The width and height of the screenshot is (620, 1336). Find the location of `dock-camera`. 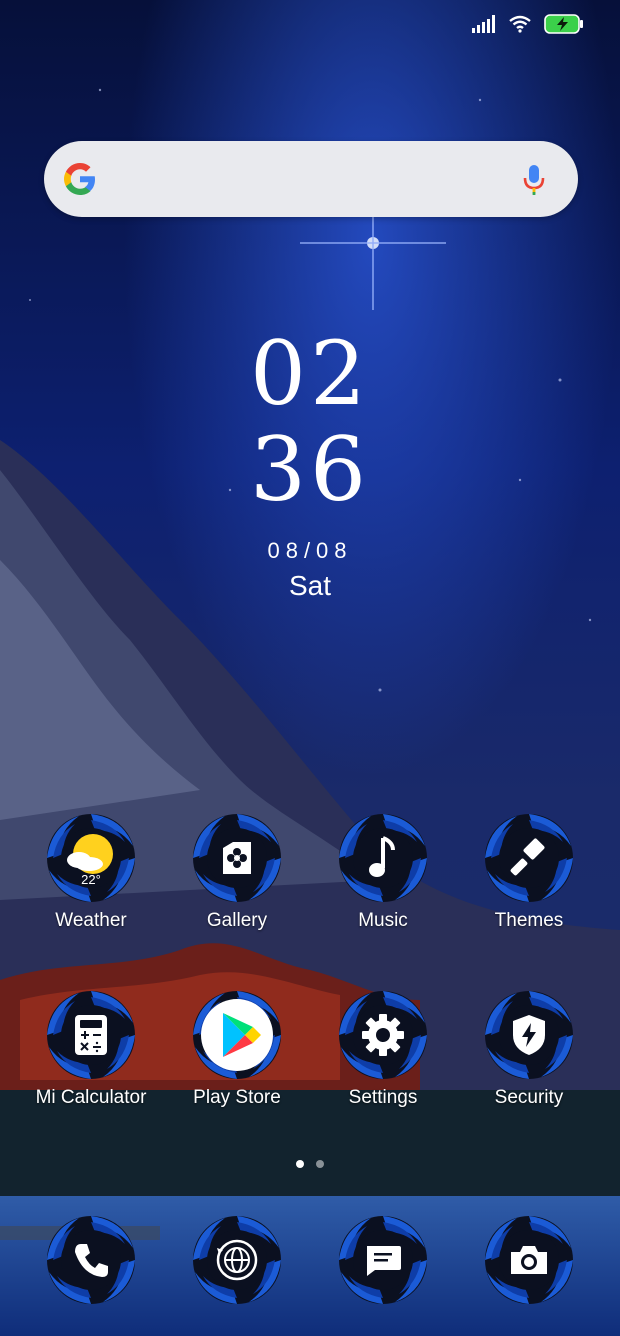

dock-camera is located at coordinates (529, 1260).